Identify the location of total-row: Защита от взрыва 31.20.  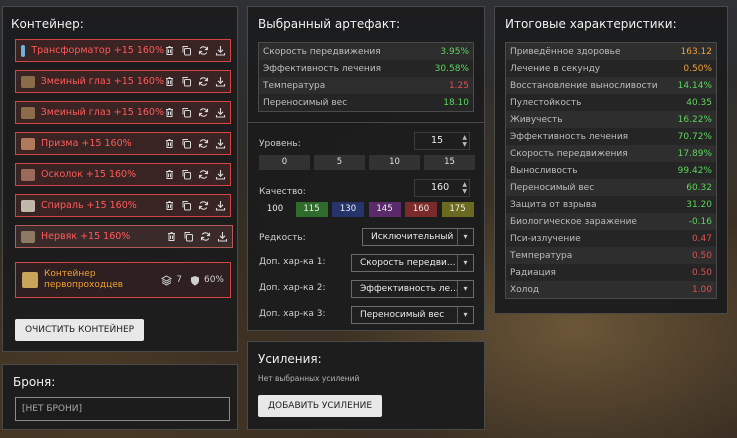
(611, 204).